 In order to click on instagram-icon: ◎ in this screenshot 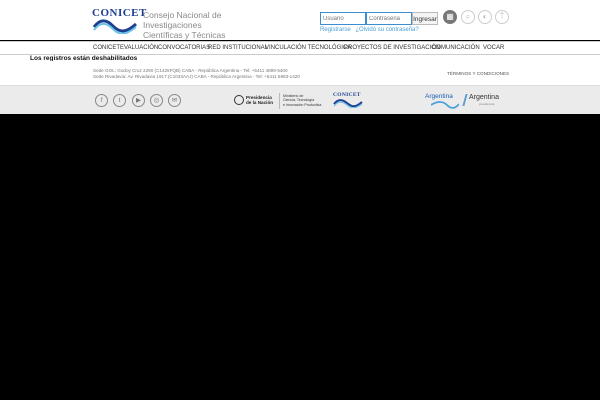, I will do `click(156, 100)`.